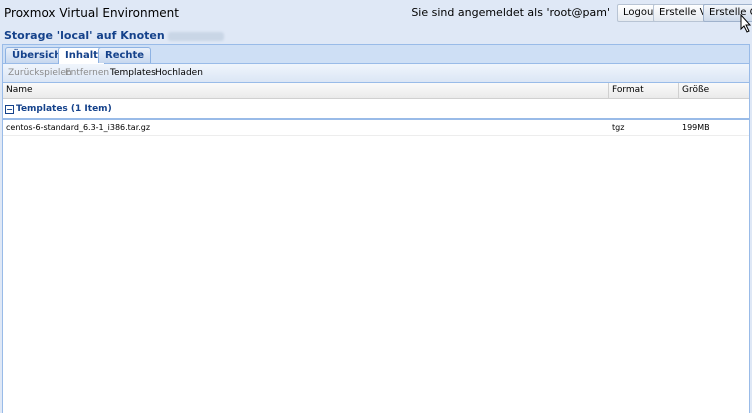 The image size is (752, 413). I want to click on remove-button: Entfernen, so click(87, 73).